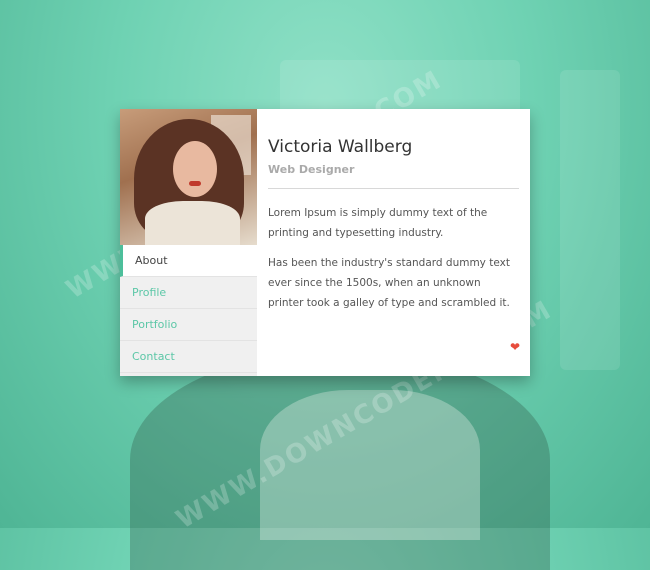  I want to click on nav-item-portfolio: Portfolio, so click(188, 325).